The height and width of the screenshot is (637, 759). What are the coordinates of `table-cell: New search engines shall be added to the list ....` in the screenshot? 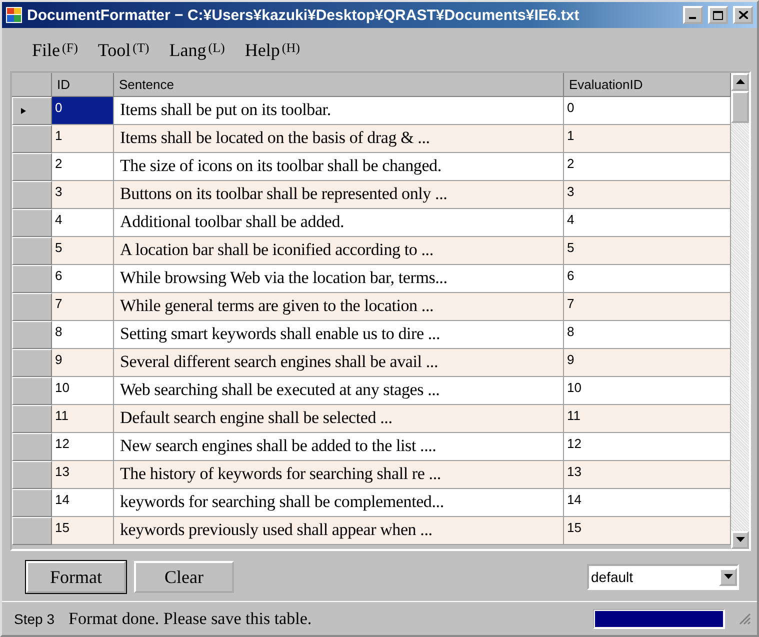 It's located at (339, 447).